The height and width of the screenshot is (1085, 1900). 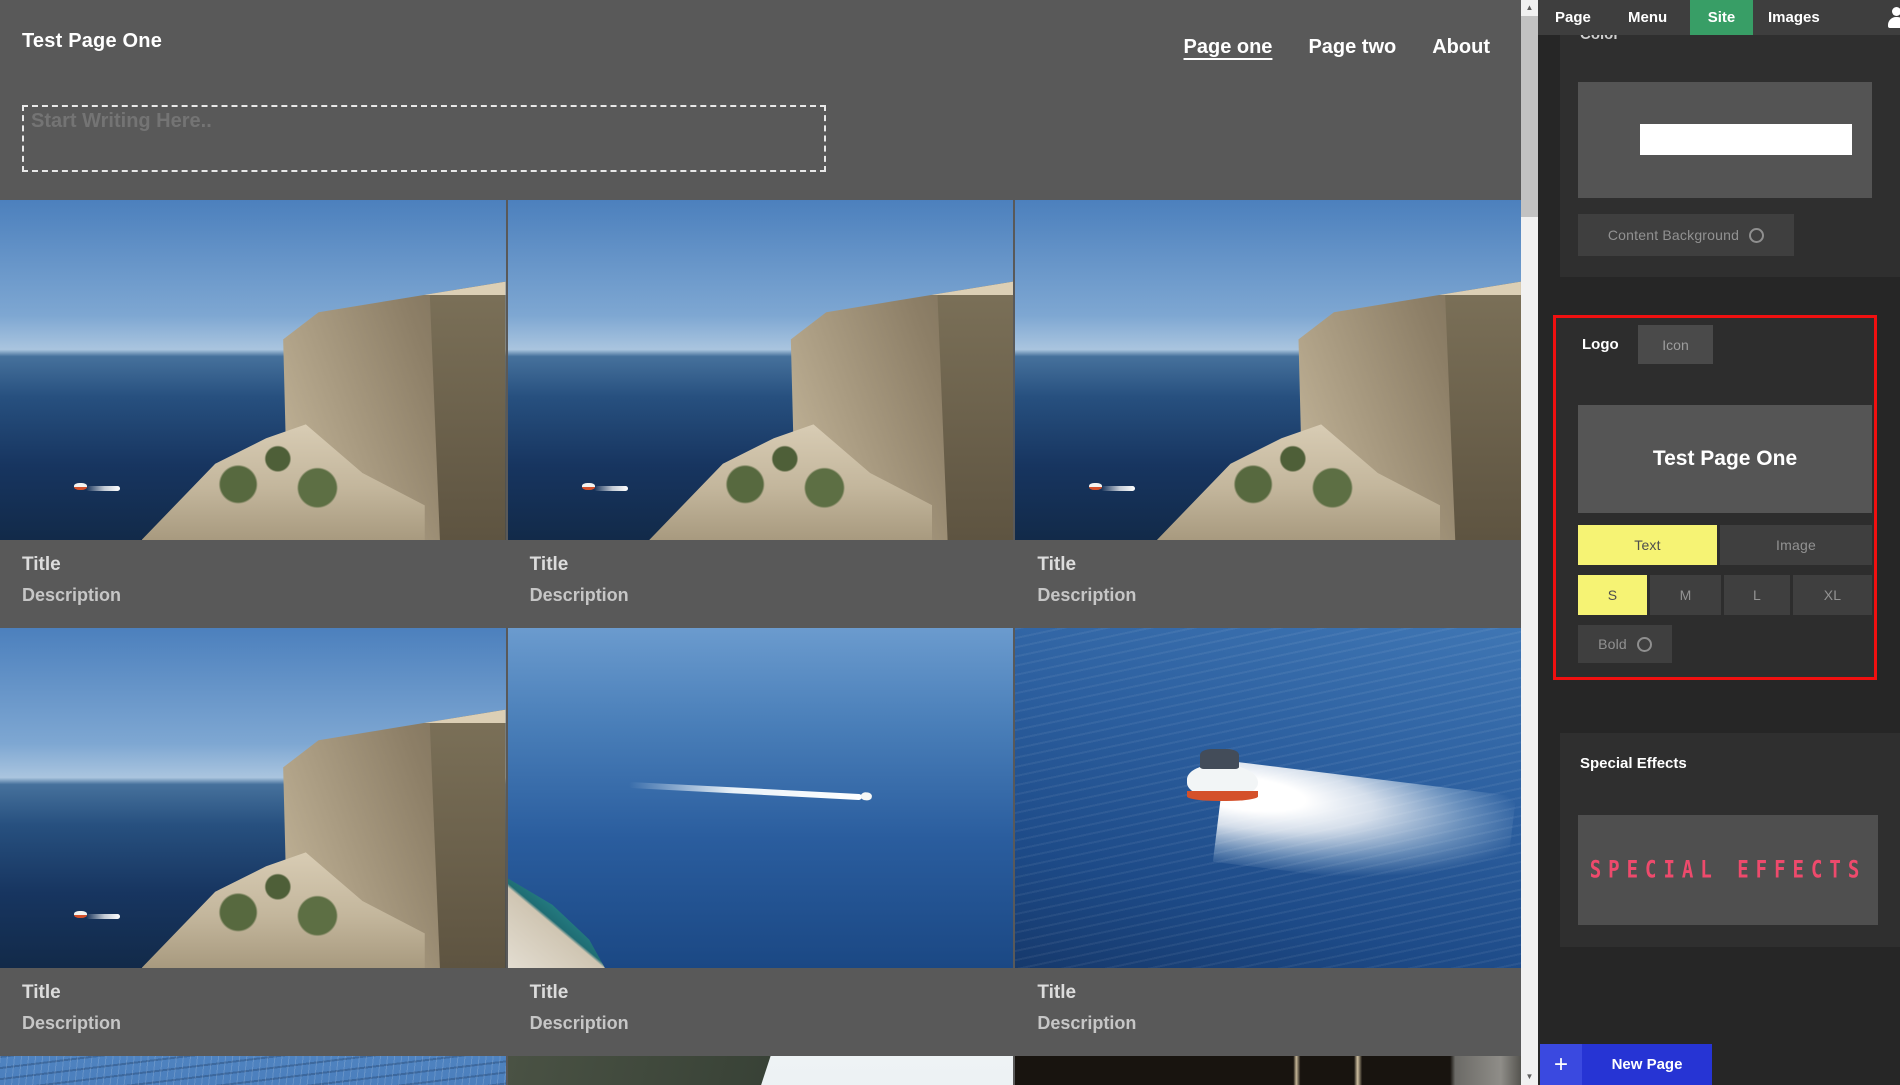 I want to click on plus-icon: +, so click(x=1560, y=1064).